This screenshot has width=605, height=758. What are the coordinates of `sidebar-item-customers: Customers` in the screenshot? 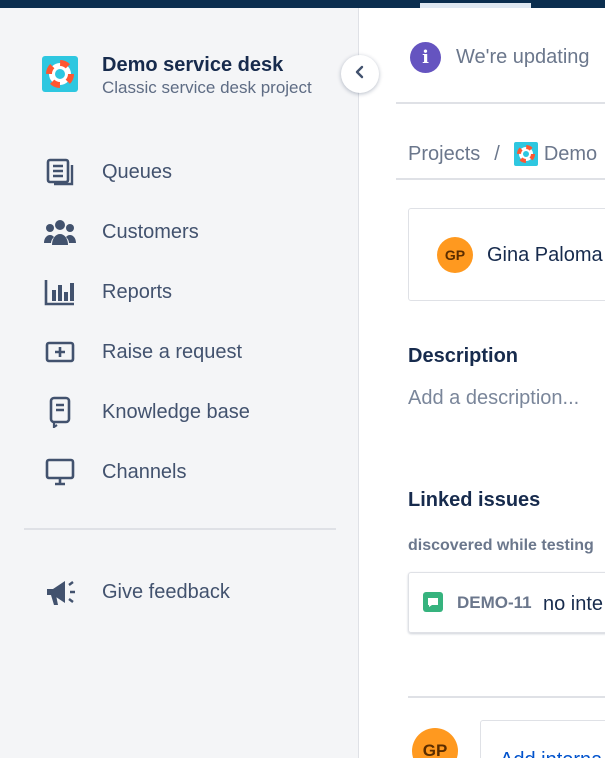 It's located at (121, 232).